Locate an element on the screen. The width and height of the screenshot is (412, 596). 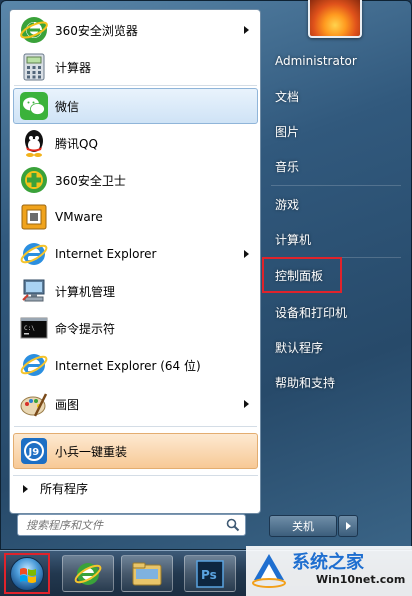
expand-arrow-icon is located at coordinates (25, 488).